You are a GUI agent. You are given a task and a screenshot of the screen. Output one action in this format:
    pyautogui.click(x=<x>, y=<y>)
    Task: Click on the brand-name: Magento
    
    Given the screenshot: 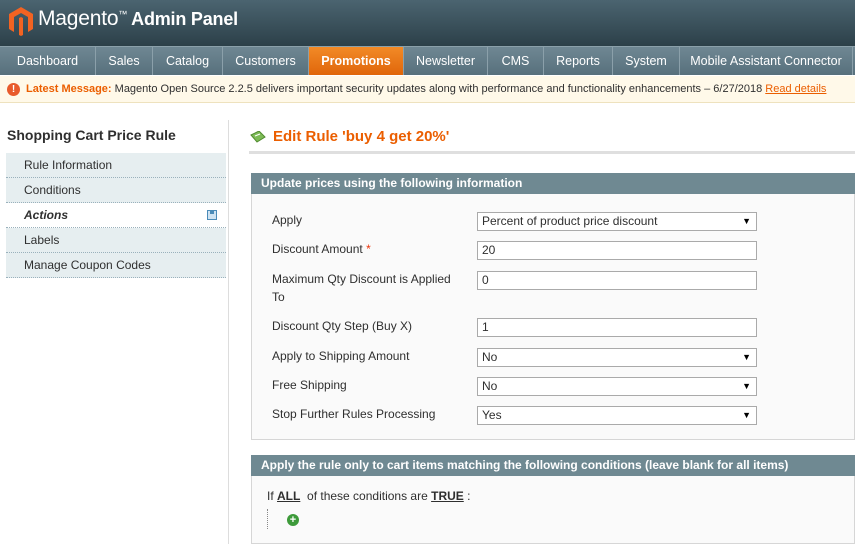 What is the action you would take?
    pyautogui.click(x=78, y=18)
    